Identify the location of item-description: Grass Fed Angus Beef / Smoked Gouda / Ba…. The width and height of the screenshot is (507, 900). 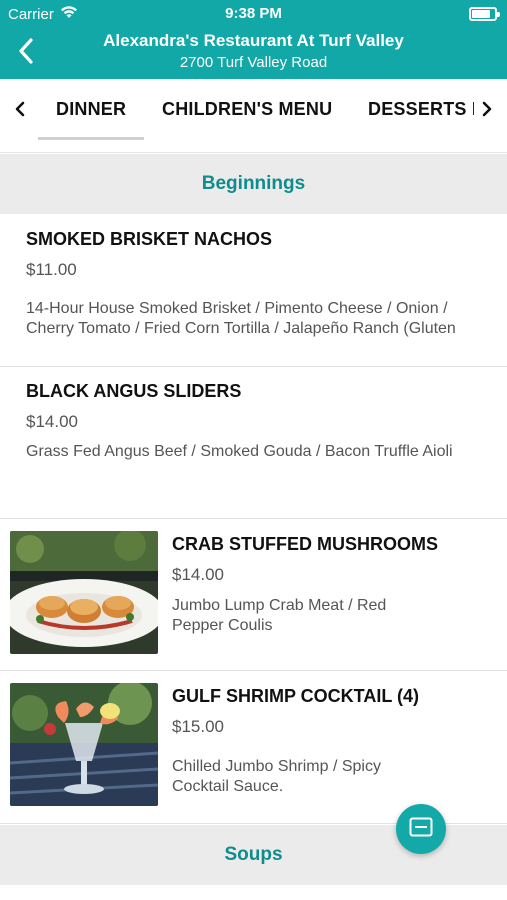
(239, 451).